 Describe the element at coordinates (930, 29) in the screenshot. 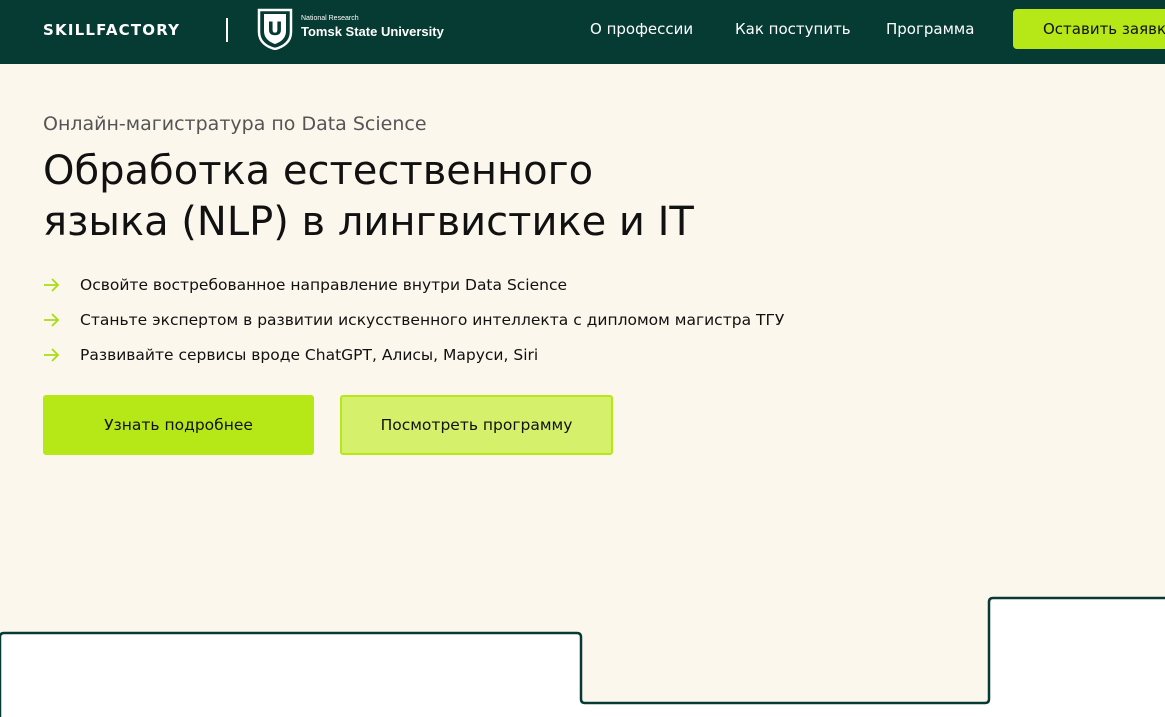

I see `nav-link-program: Программа` at that location.